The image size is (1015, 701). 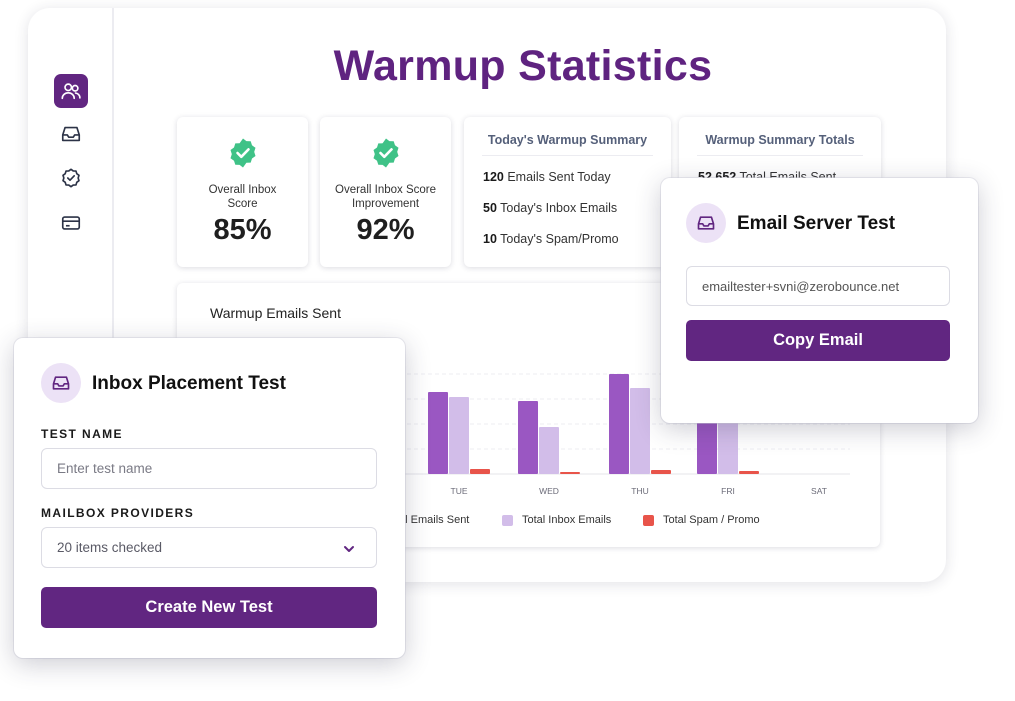 What do you see at coordinates (209, 468) in the screenshot?
I see `test-name-input: Enter test name` at bounding box center [209, 468].